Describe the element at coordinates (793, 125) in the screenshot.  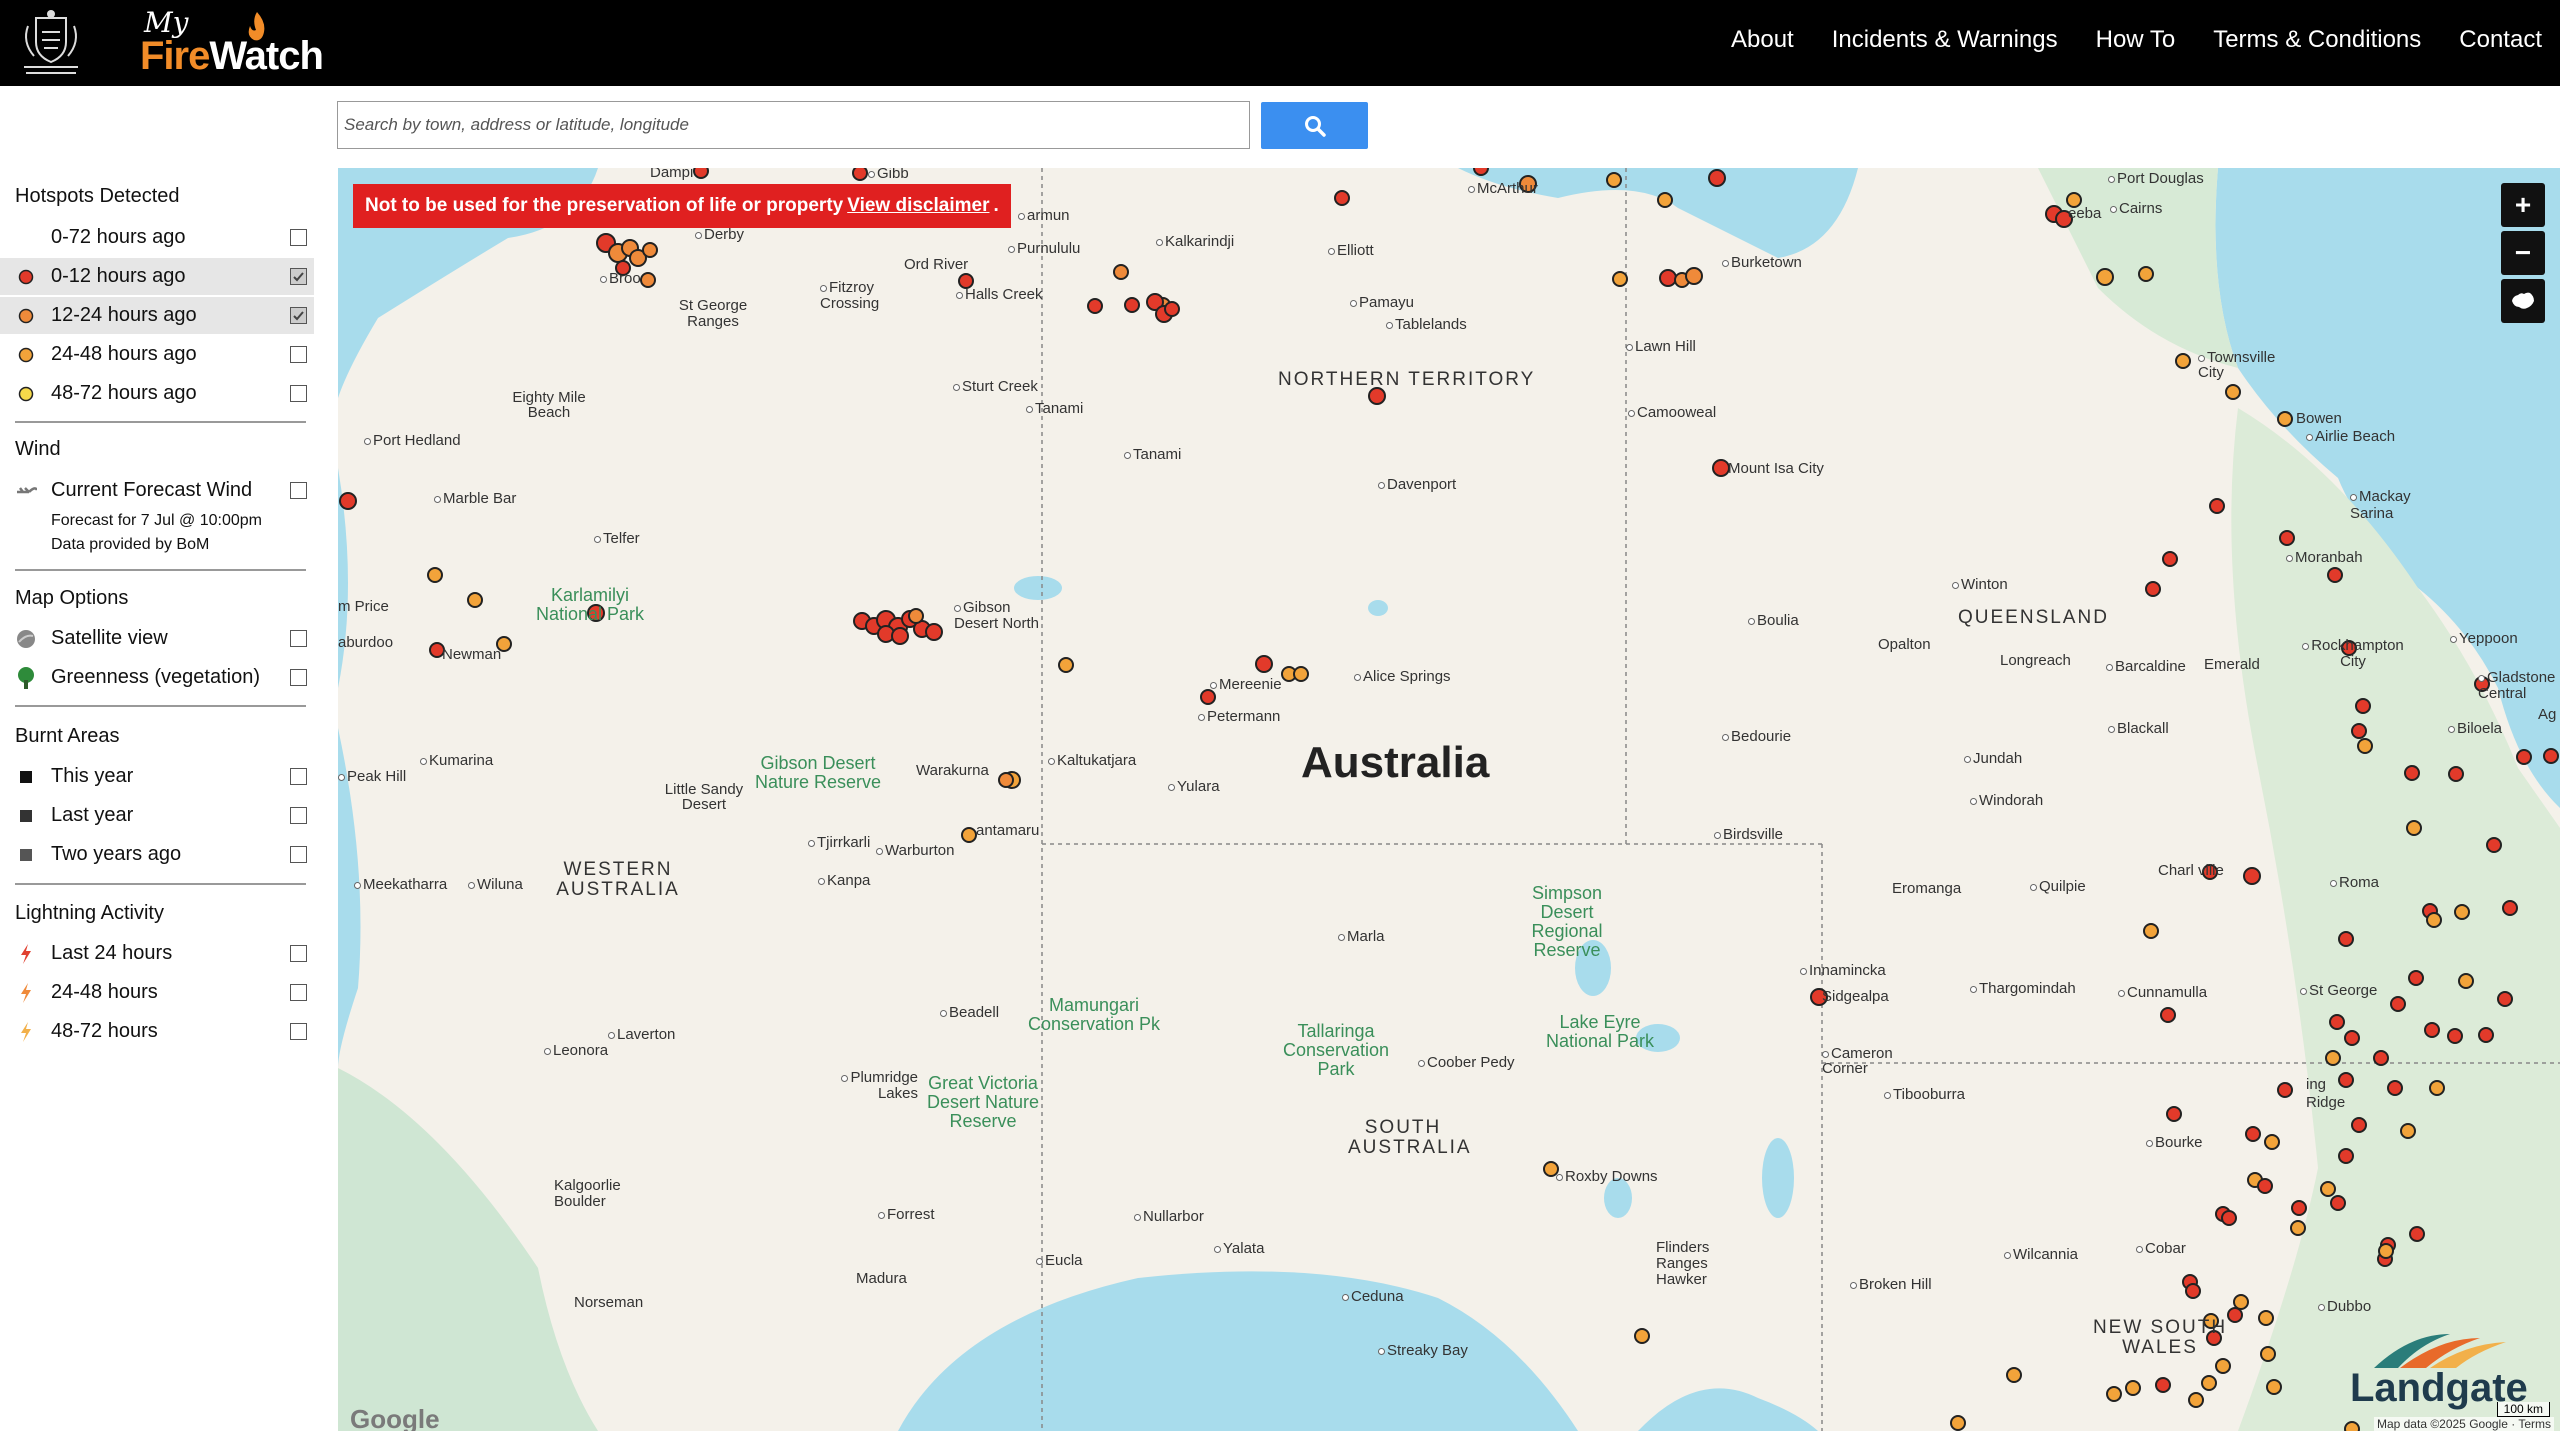
I see `search-input` at that location.